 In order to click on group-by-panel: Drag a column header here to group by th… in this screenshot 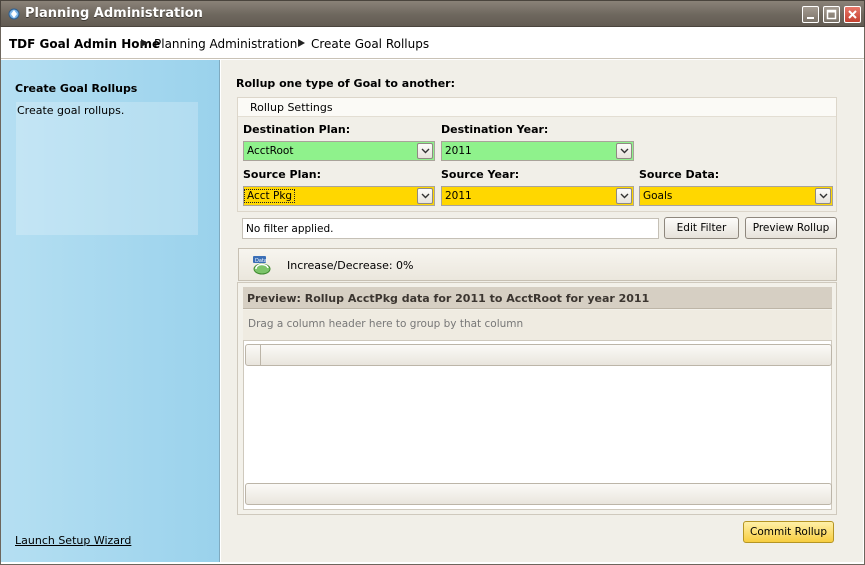, I will do `click(537, 325)`.